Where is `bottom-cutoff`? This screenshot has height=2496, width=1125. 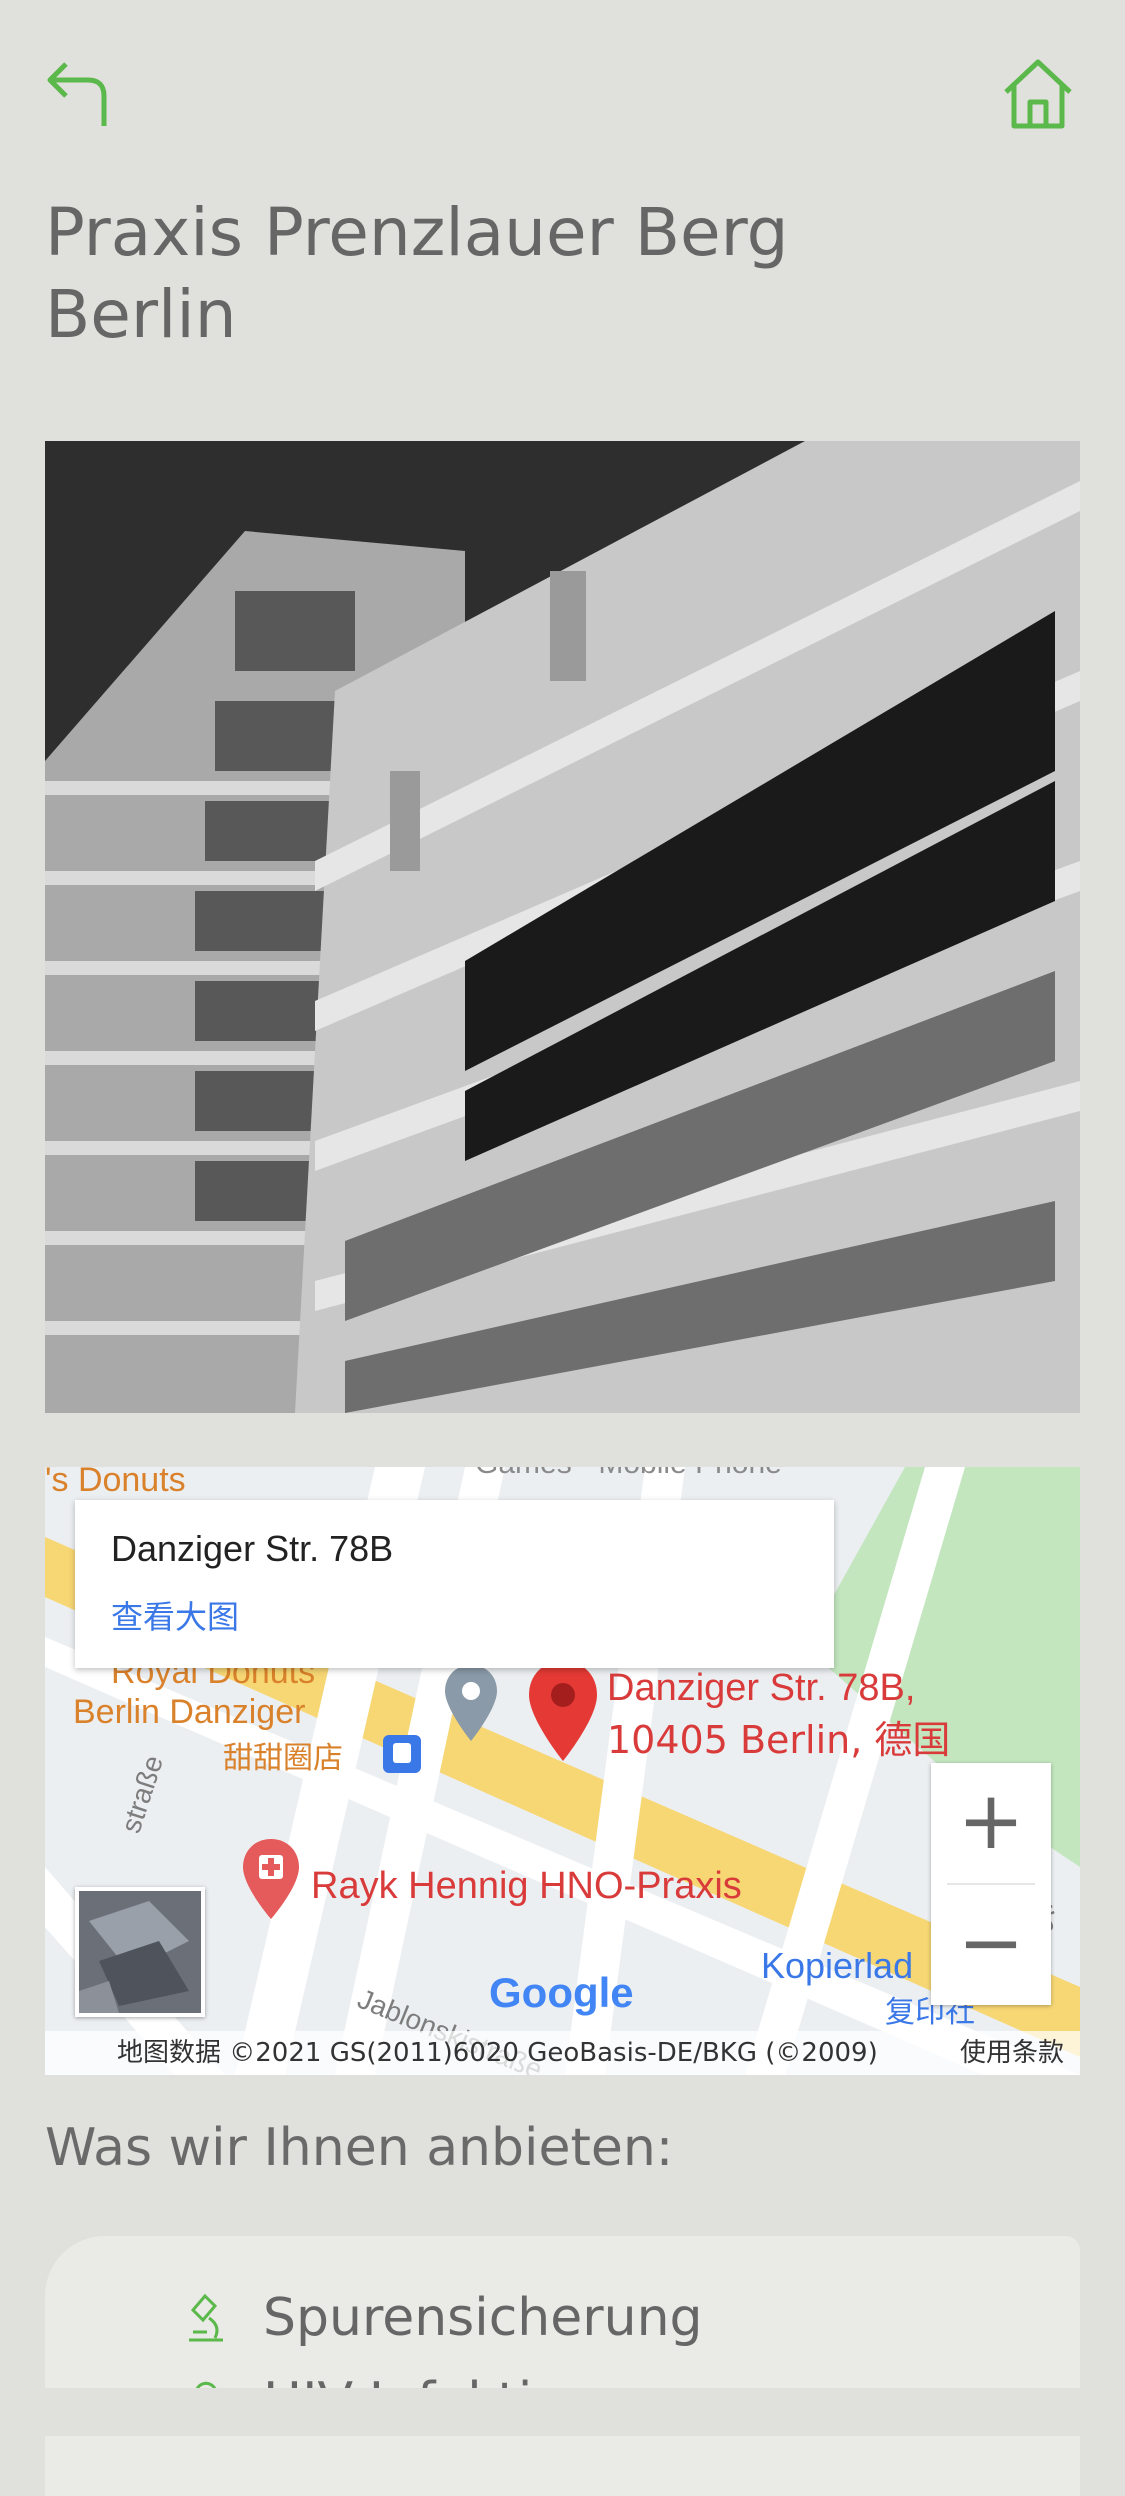 bottom-cutoff is located at coordinates (562, 2412).